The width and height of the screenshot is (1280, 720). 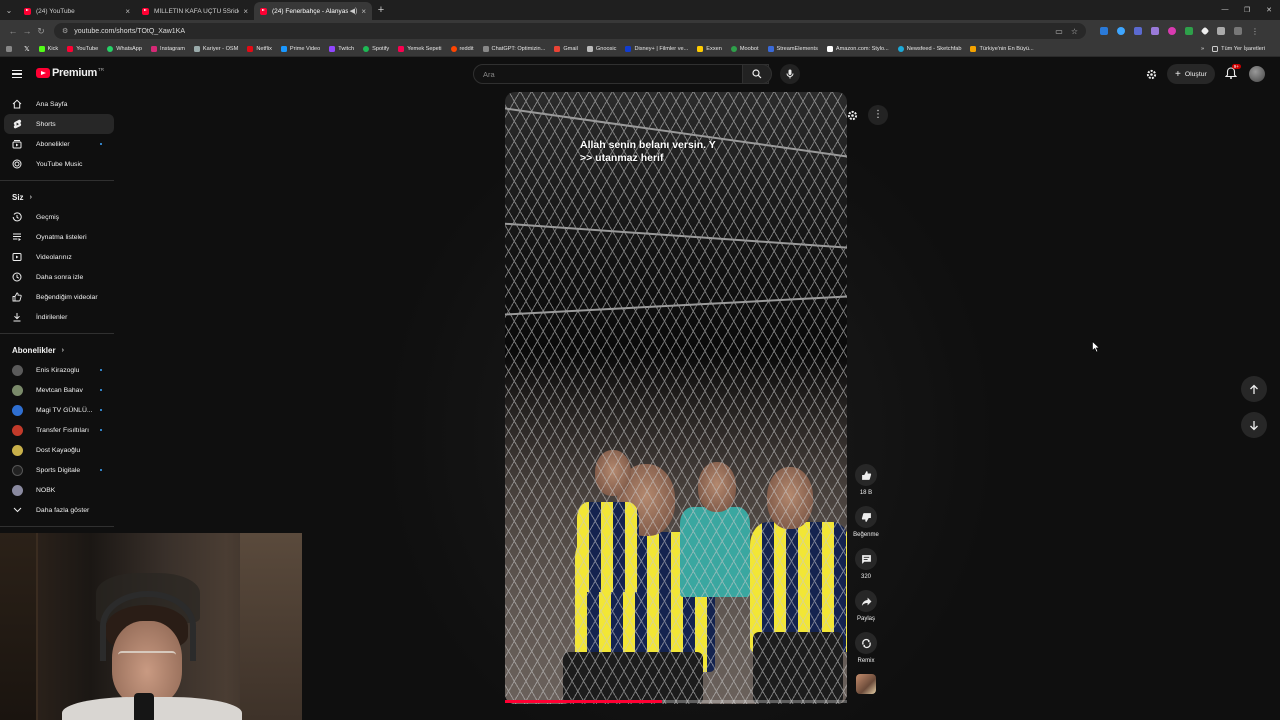 I want to click on extensions-puzzle-icon, so click(x=1221, y=31).